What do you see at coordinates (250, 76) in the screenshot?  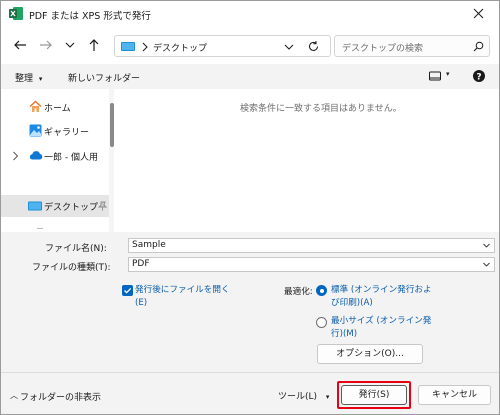 I see `command-bar: 整理 ▾ 新しいフォルダー ▾ ?` at bounding box center [250, 76].